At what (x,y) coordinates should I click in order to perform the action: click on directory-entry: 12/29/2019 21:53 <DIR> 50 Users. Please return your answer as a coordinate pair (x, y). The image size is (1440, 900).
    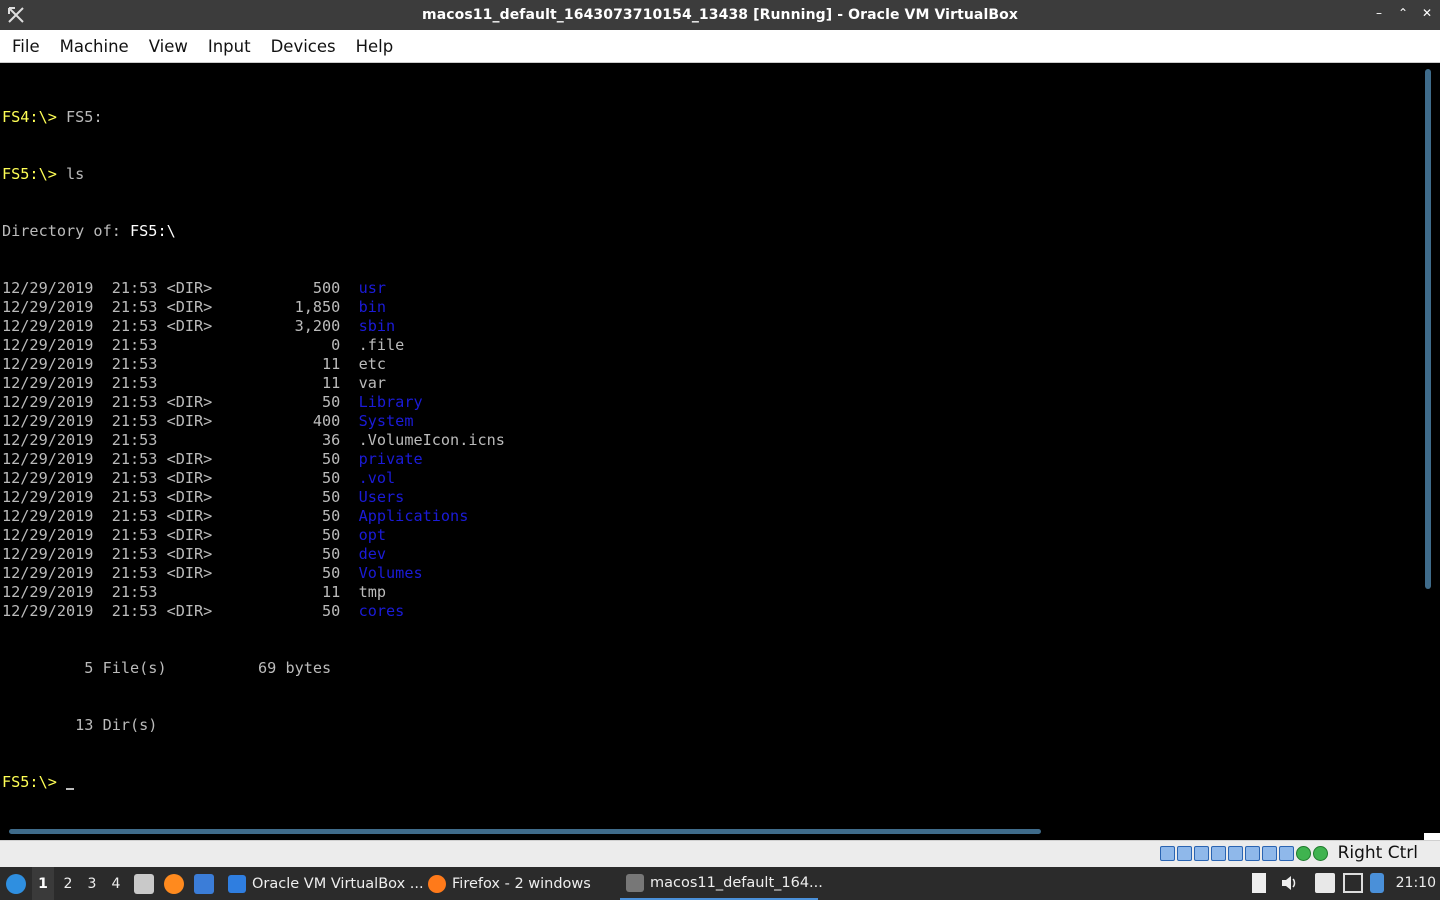
    Looking at the image, I should click on (253, 497).